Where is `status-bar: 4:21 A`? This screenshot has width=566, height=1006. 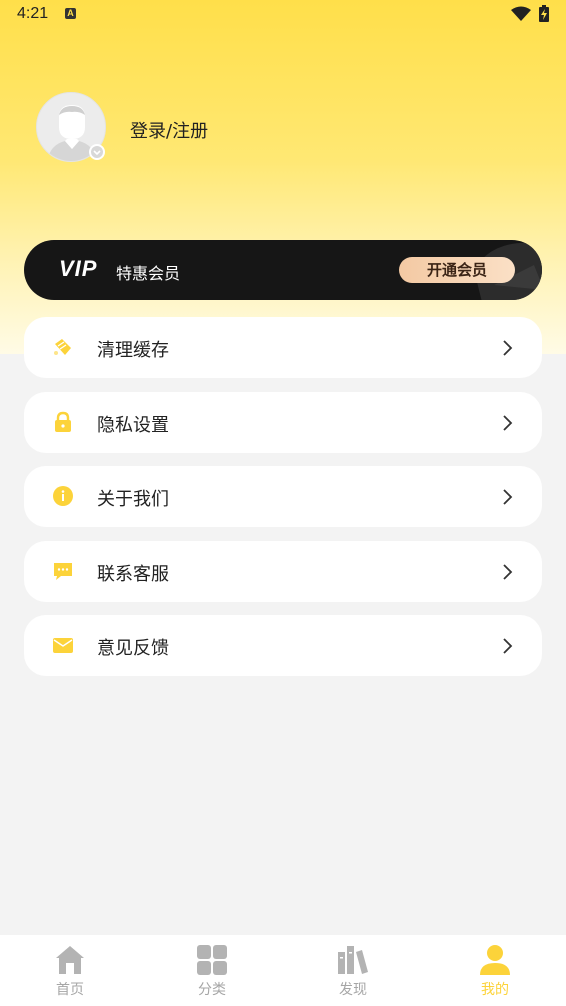 status-bar: 4:21 A is located at coordinates (283, 14).